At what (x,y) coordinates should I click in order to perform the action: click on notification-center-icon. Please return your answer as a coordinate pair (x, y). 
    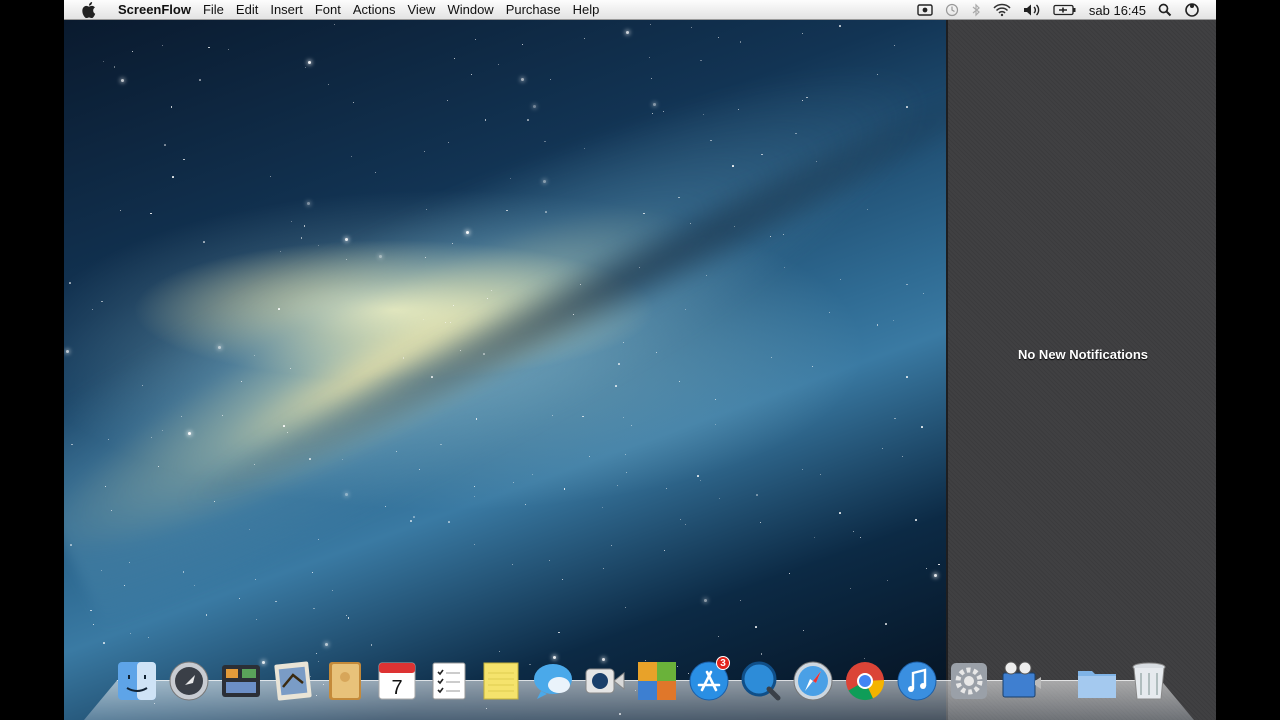
    Looking at the image, I should click on (1192, 10).